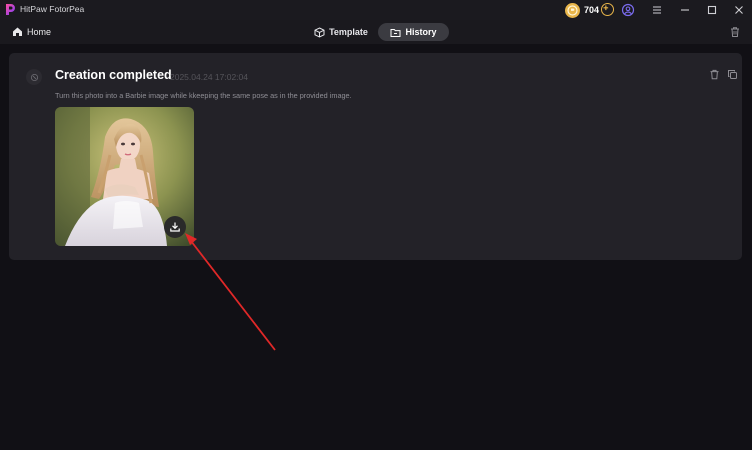 The image size is (752, 450). I want to click on app-logo-icon, so click(10, 9).